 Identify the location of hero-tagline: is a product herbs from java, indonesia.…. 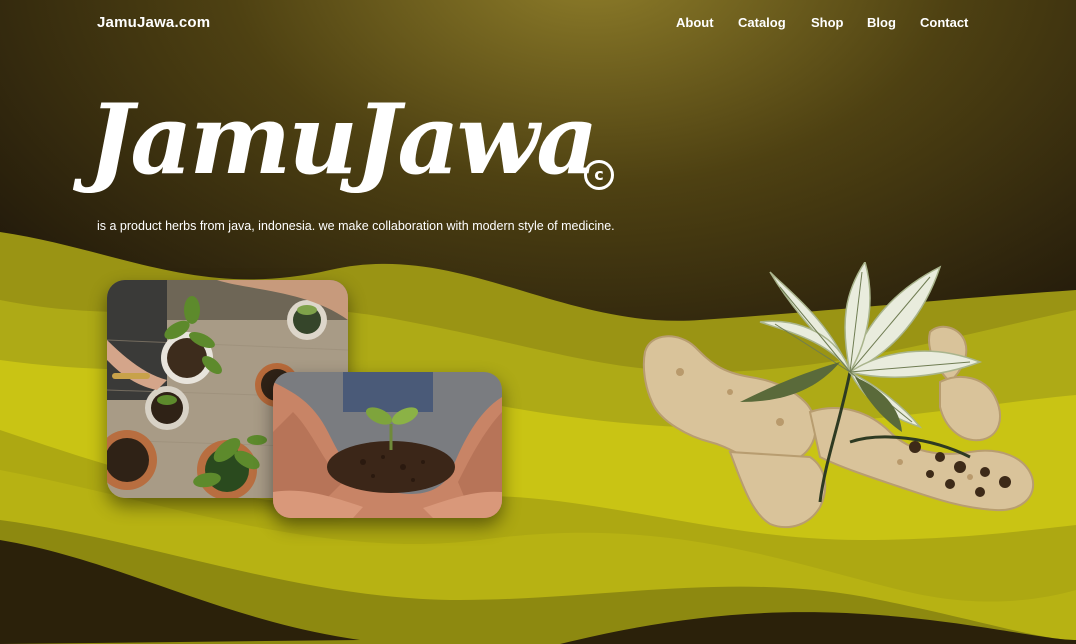
(356, 226).